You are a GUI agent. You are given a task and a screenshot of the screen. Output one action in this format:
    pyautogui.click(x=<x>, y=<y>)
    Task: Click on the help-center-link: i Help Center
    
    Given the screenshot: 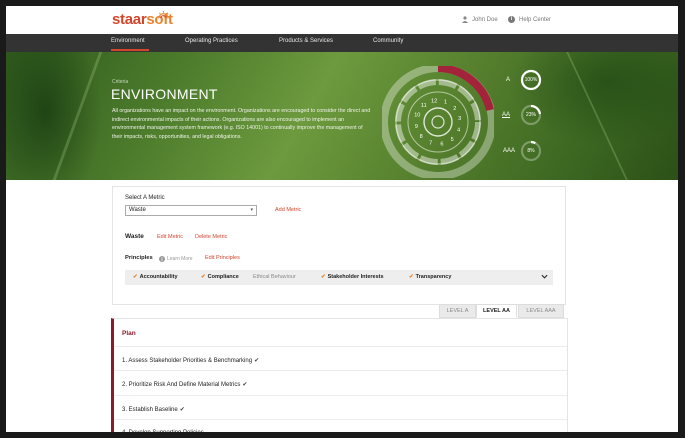 What is the action you would take?
    pyautogui.click(x=529, y=19)
    